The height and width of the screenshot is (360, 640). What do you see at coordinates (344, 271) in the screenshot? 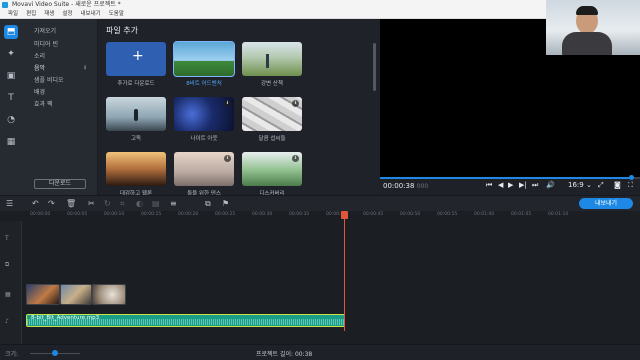
I see `playhead` at bounding box center [344, 271].